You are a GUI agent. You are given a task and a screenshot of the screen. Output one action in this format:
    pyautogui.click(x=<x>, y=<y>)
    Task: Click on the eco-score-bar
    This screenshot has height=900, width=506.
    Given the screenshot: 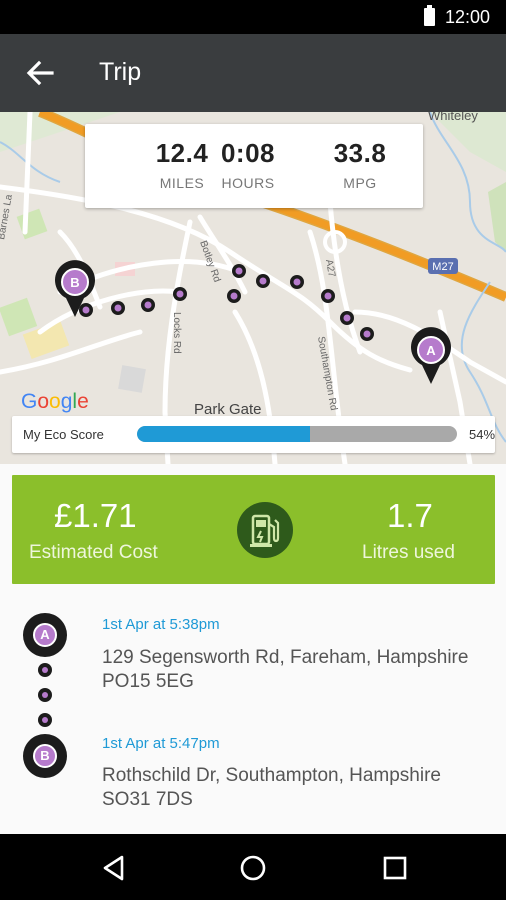 What is the action you would take?
    pyautogui.click(x=297, y=434)
    